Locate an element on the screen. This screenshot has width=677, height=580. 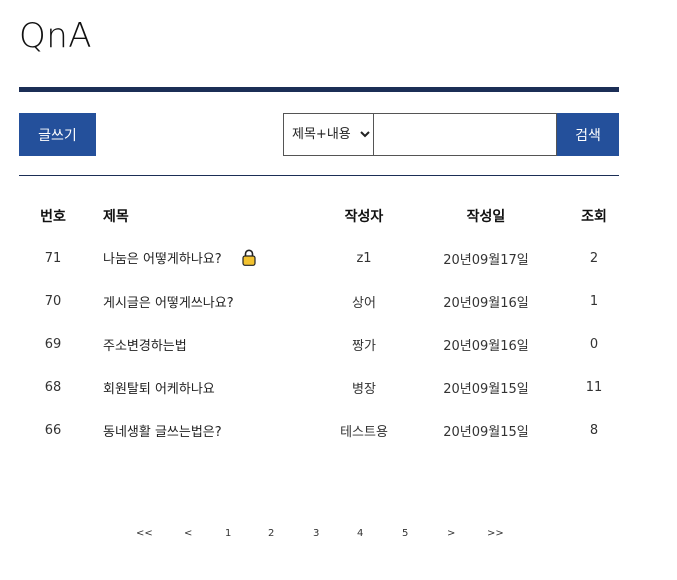
header-views: 조회 is located at coordinates (594, 216).